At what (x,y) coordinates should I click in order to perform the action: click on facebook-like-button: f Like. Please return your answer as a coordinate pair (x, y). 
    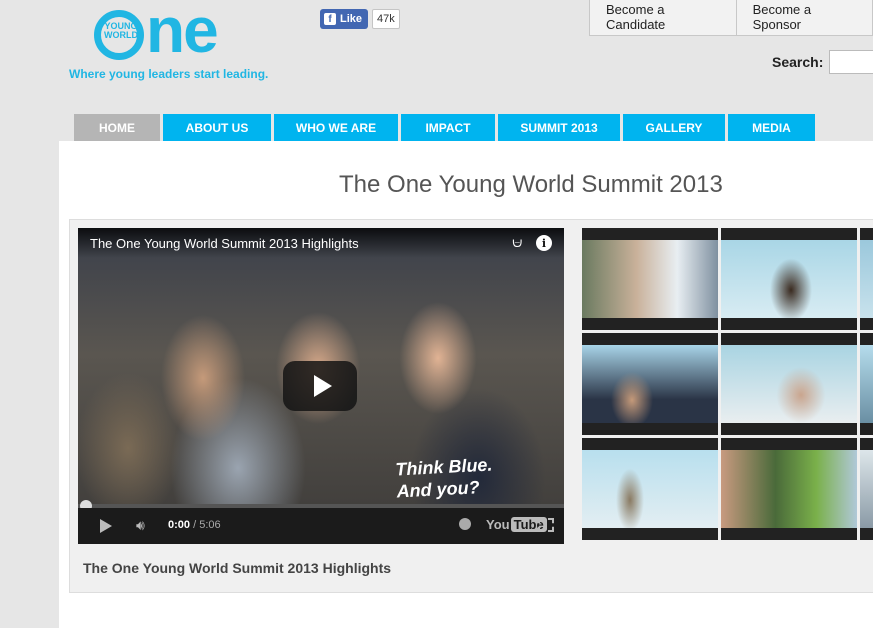
    Looking at the image, I should click on (344, 19).